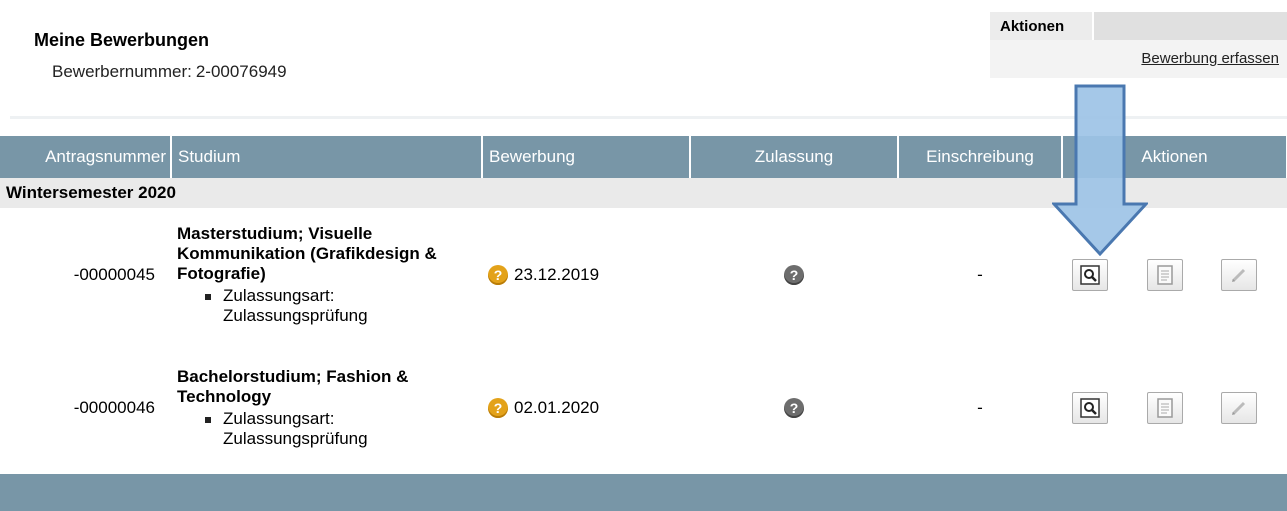 This screenshot has width=1287, height=511. I want to click on column-header-studium: Studium, so click(327, 157).